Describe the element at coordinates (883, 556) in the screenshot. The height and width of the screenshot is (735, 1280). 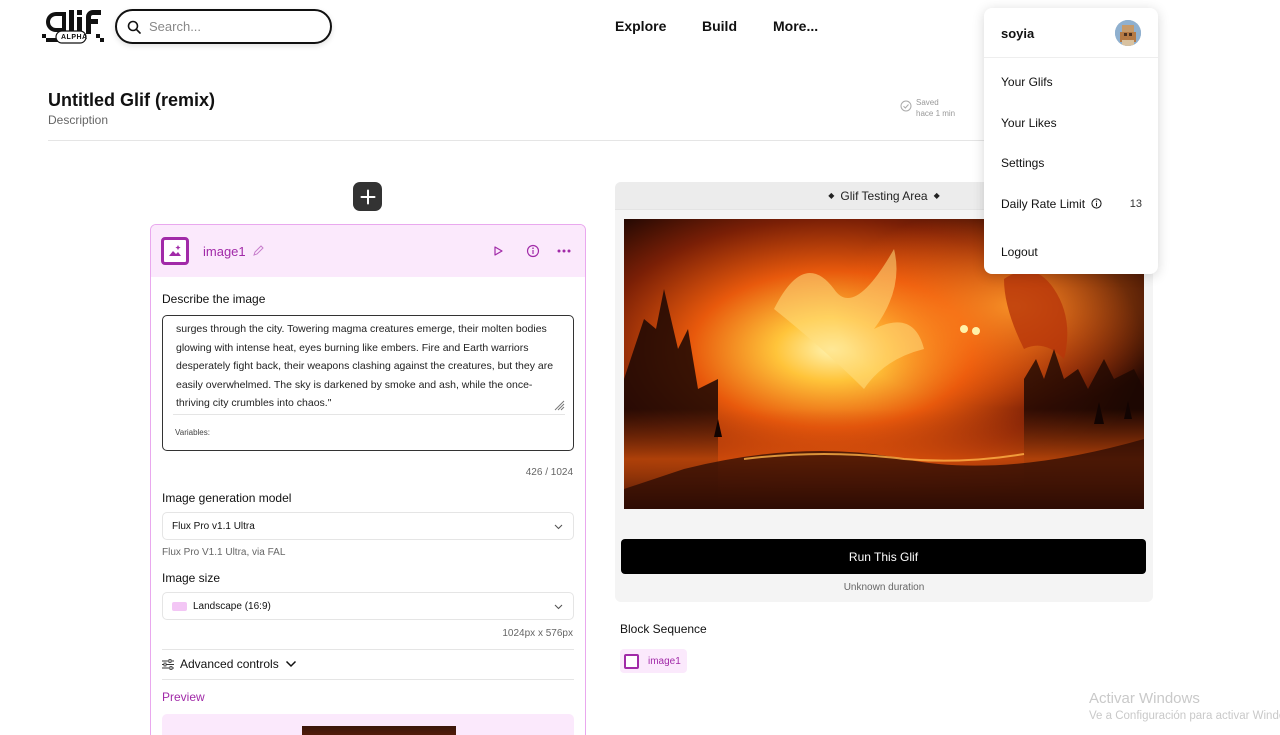
I see `run-glif-button: Run This Glif` at that location.